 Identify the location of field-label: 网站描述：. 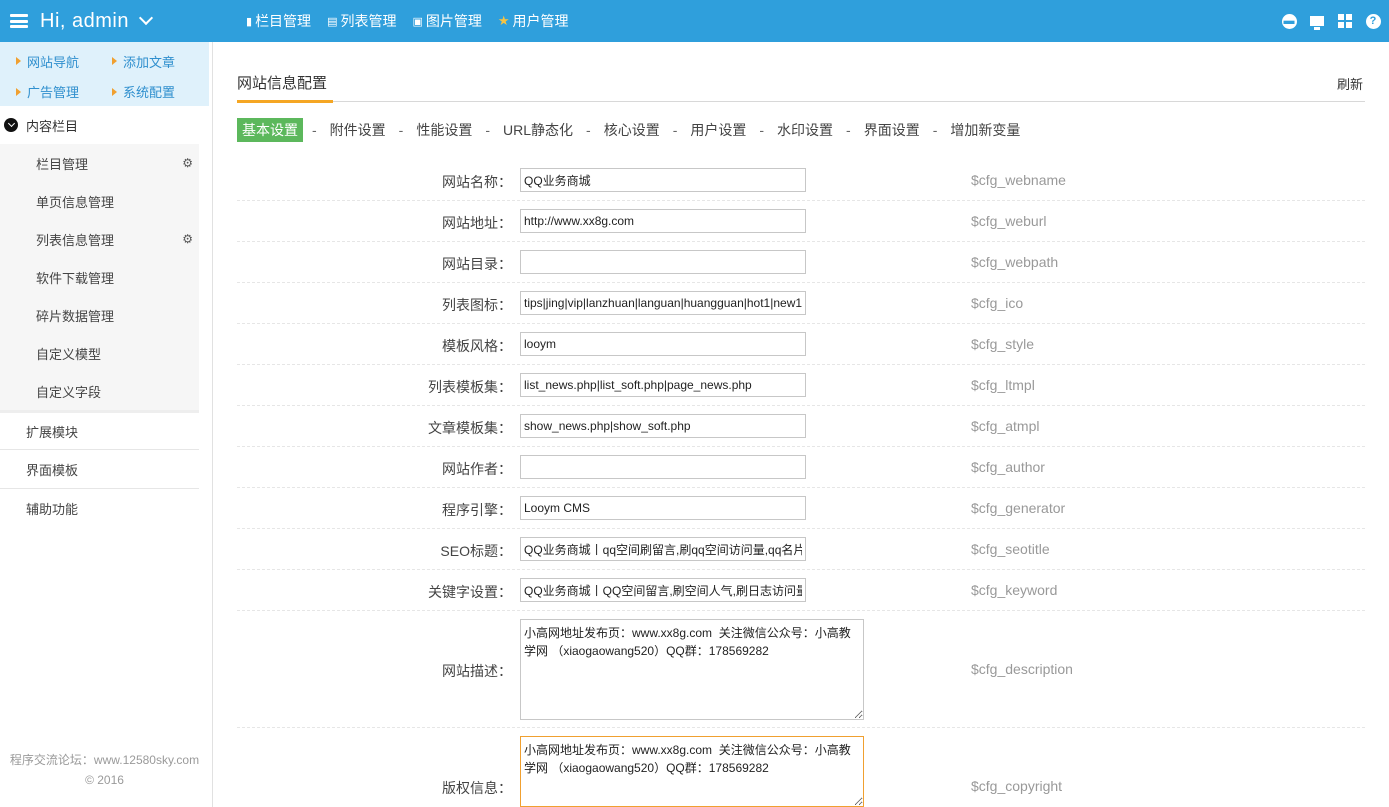
(477, 671).